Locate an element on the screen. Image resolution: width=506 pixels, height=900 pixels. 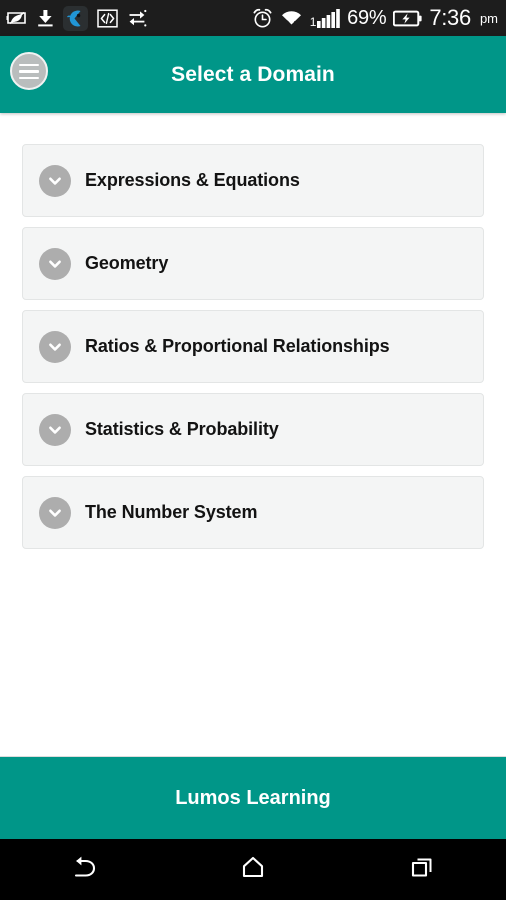
home-icon is located at coordinates (253, 869).